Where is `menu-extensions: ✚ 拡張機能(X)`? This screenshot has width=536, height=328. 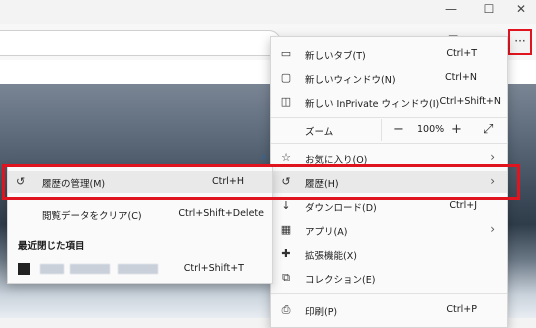
menu-extensions: ✚ 拡張機能(X) is located at coordinates (389, 254).